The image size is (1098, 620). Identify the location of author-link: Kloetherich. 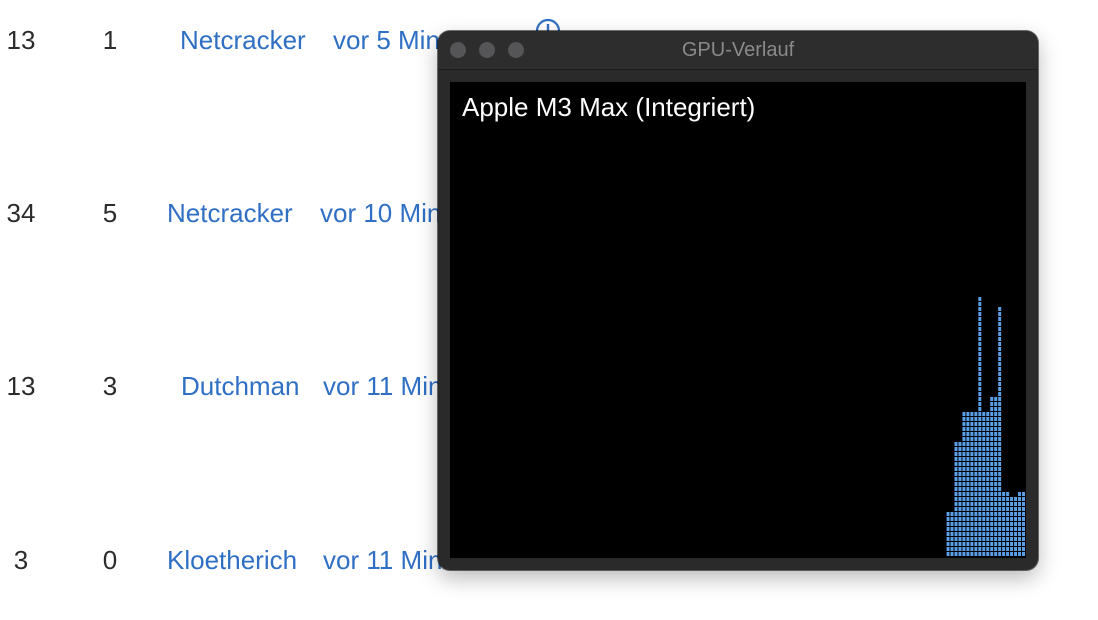
(232, 560).